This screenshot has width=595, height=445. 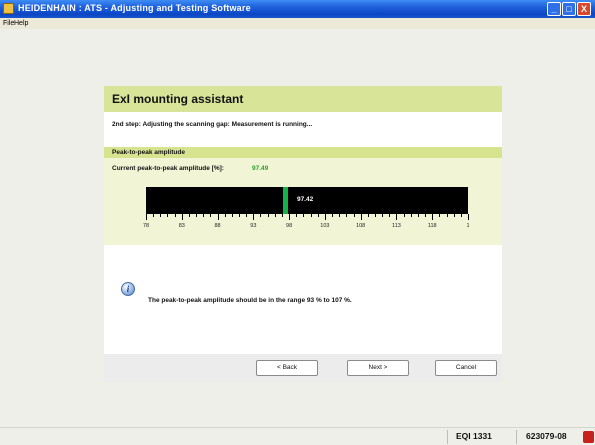 I want to click on menu-file: File, so click(x=8, y=23).